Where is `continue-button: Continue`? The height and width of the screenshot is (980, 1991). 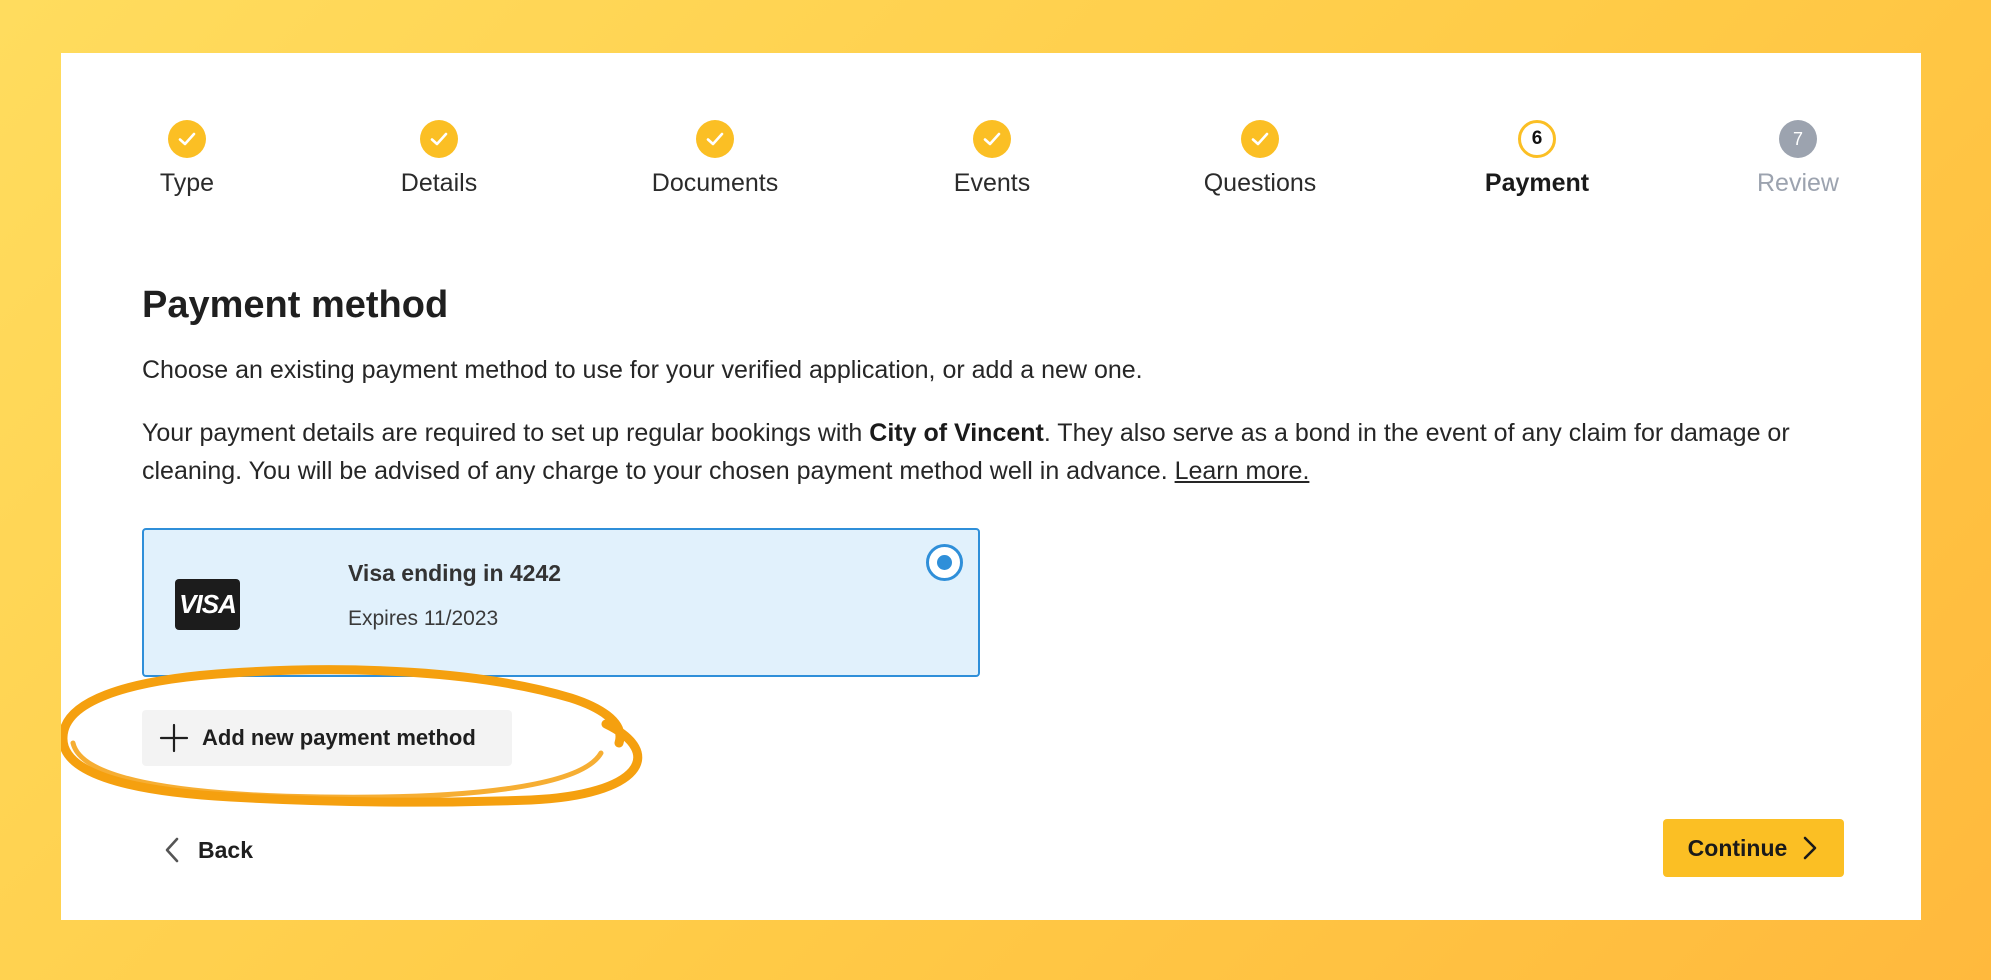 continue-button: Continue is located at coordinates (1753, 848).